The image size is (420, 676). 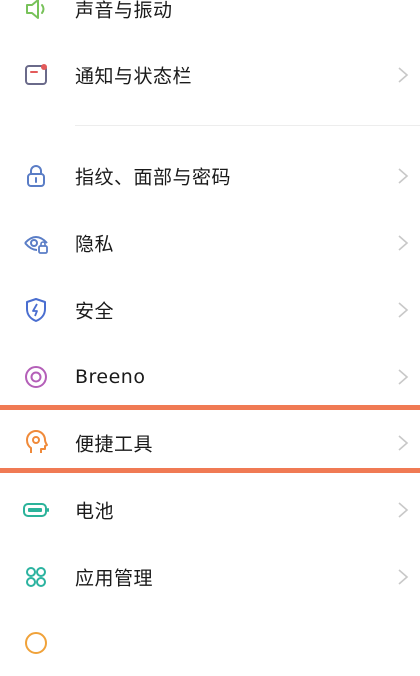 What do you see at coordinates (210, 377) in the screenshot?
I see `settings-item-breeno: Breeno` at bounding box center [210, 377].